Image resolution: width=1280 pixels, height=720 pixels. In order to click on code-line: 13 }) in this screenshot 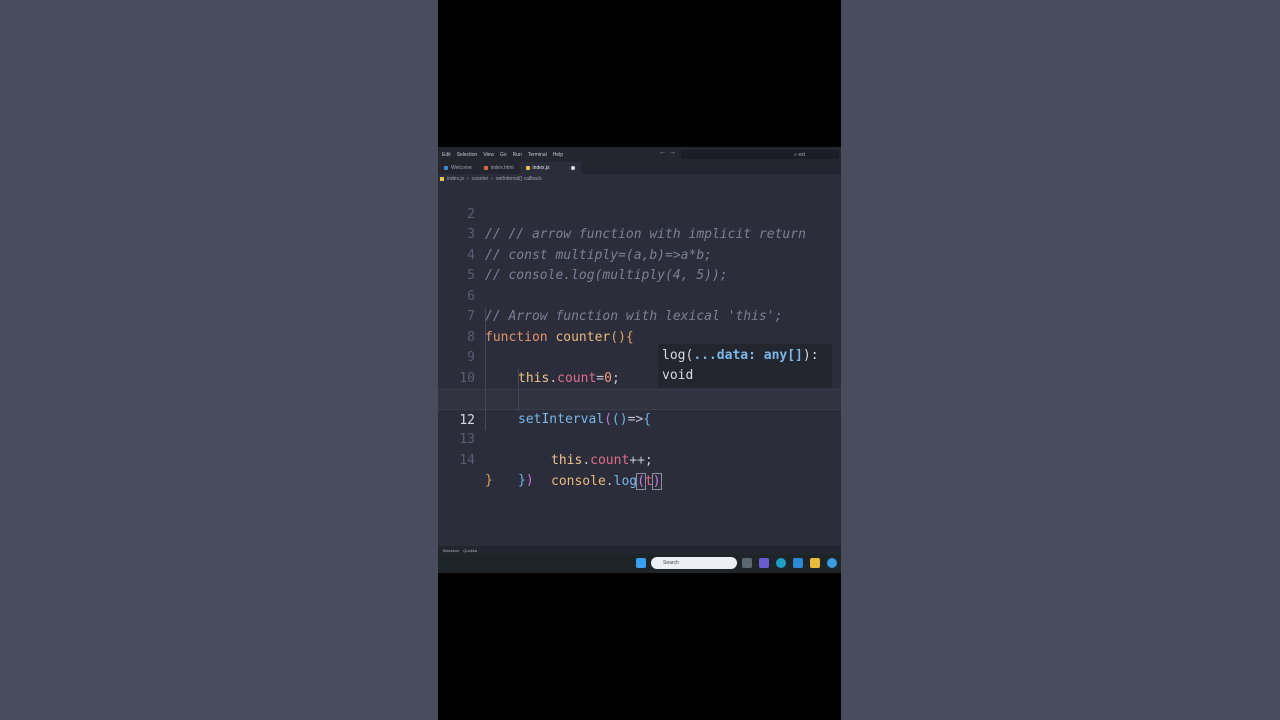, I will do `click(639, 448)`.